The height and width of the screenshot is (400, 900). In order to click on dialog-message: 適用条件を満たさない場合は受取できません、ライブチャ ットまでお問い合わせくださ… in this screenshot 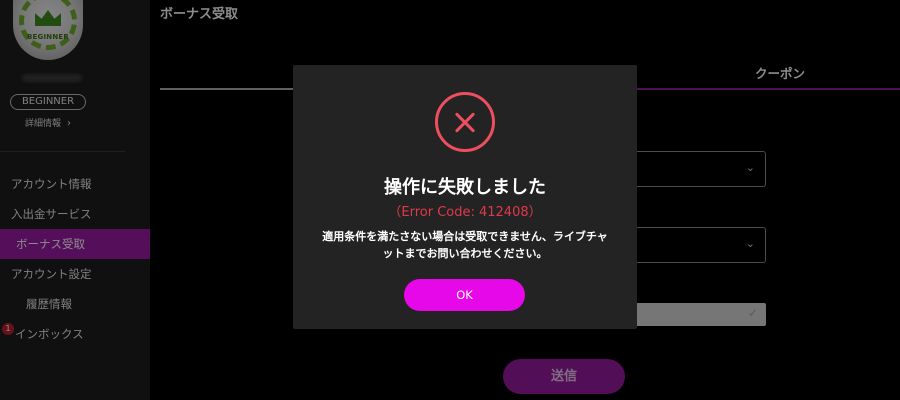, I will do `click(465, 245)`.